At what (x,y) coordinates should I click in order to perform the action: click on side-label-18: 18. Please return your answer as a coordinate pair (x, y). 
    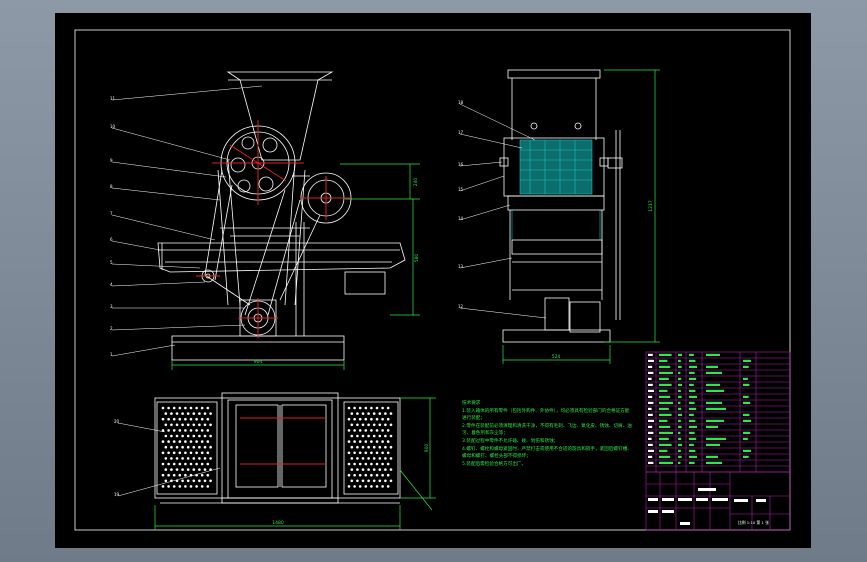
    Looking at the image, I should click on (461, 102).